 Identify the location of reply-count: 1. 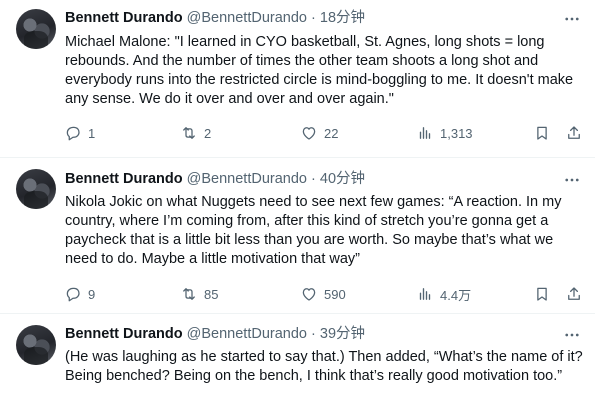
(92, 133).